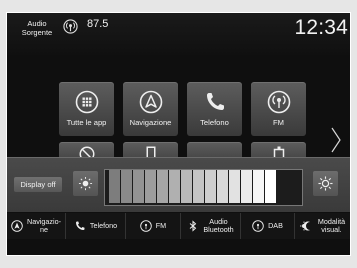  What do you see at coordinates (153, 226) in the screenshot?
I see `nav-fm: FM` at bounding box center [153, 226].